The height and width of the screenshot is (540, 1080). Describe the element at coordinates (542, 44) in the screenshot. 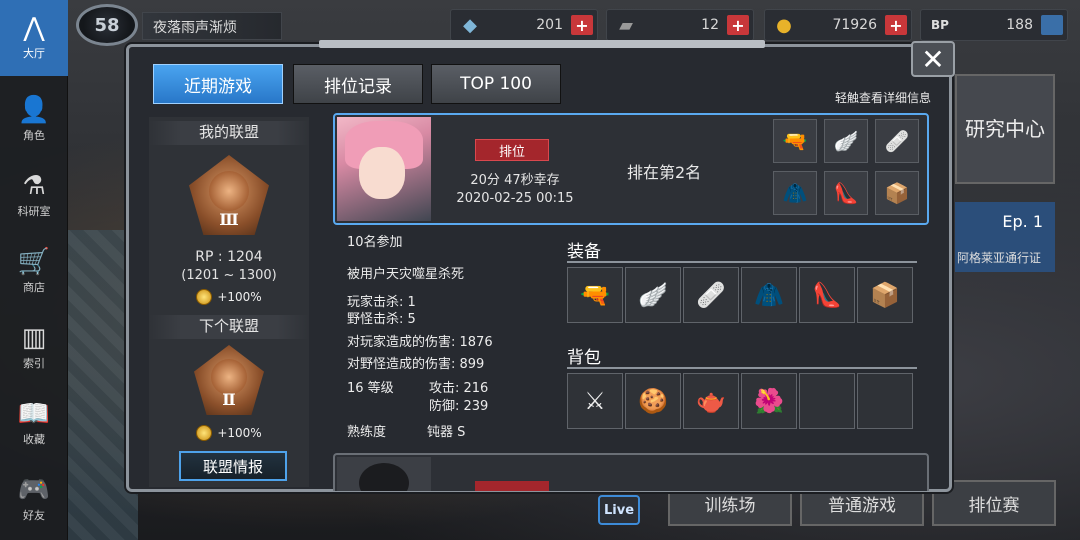

I see `modal-handle` at that location.